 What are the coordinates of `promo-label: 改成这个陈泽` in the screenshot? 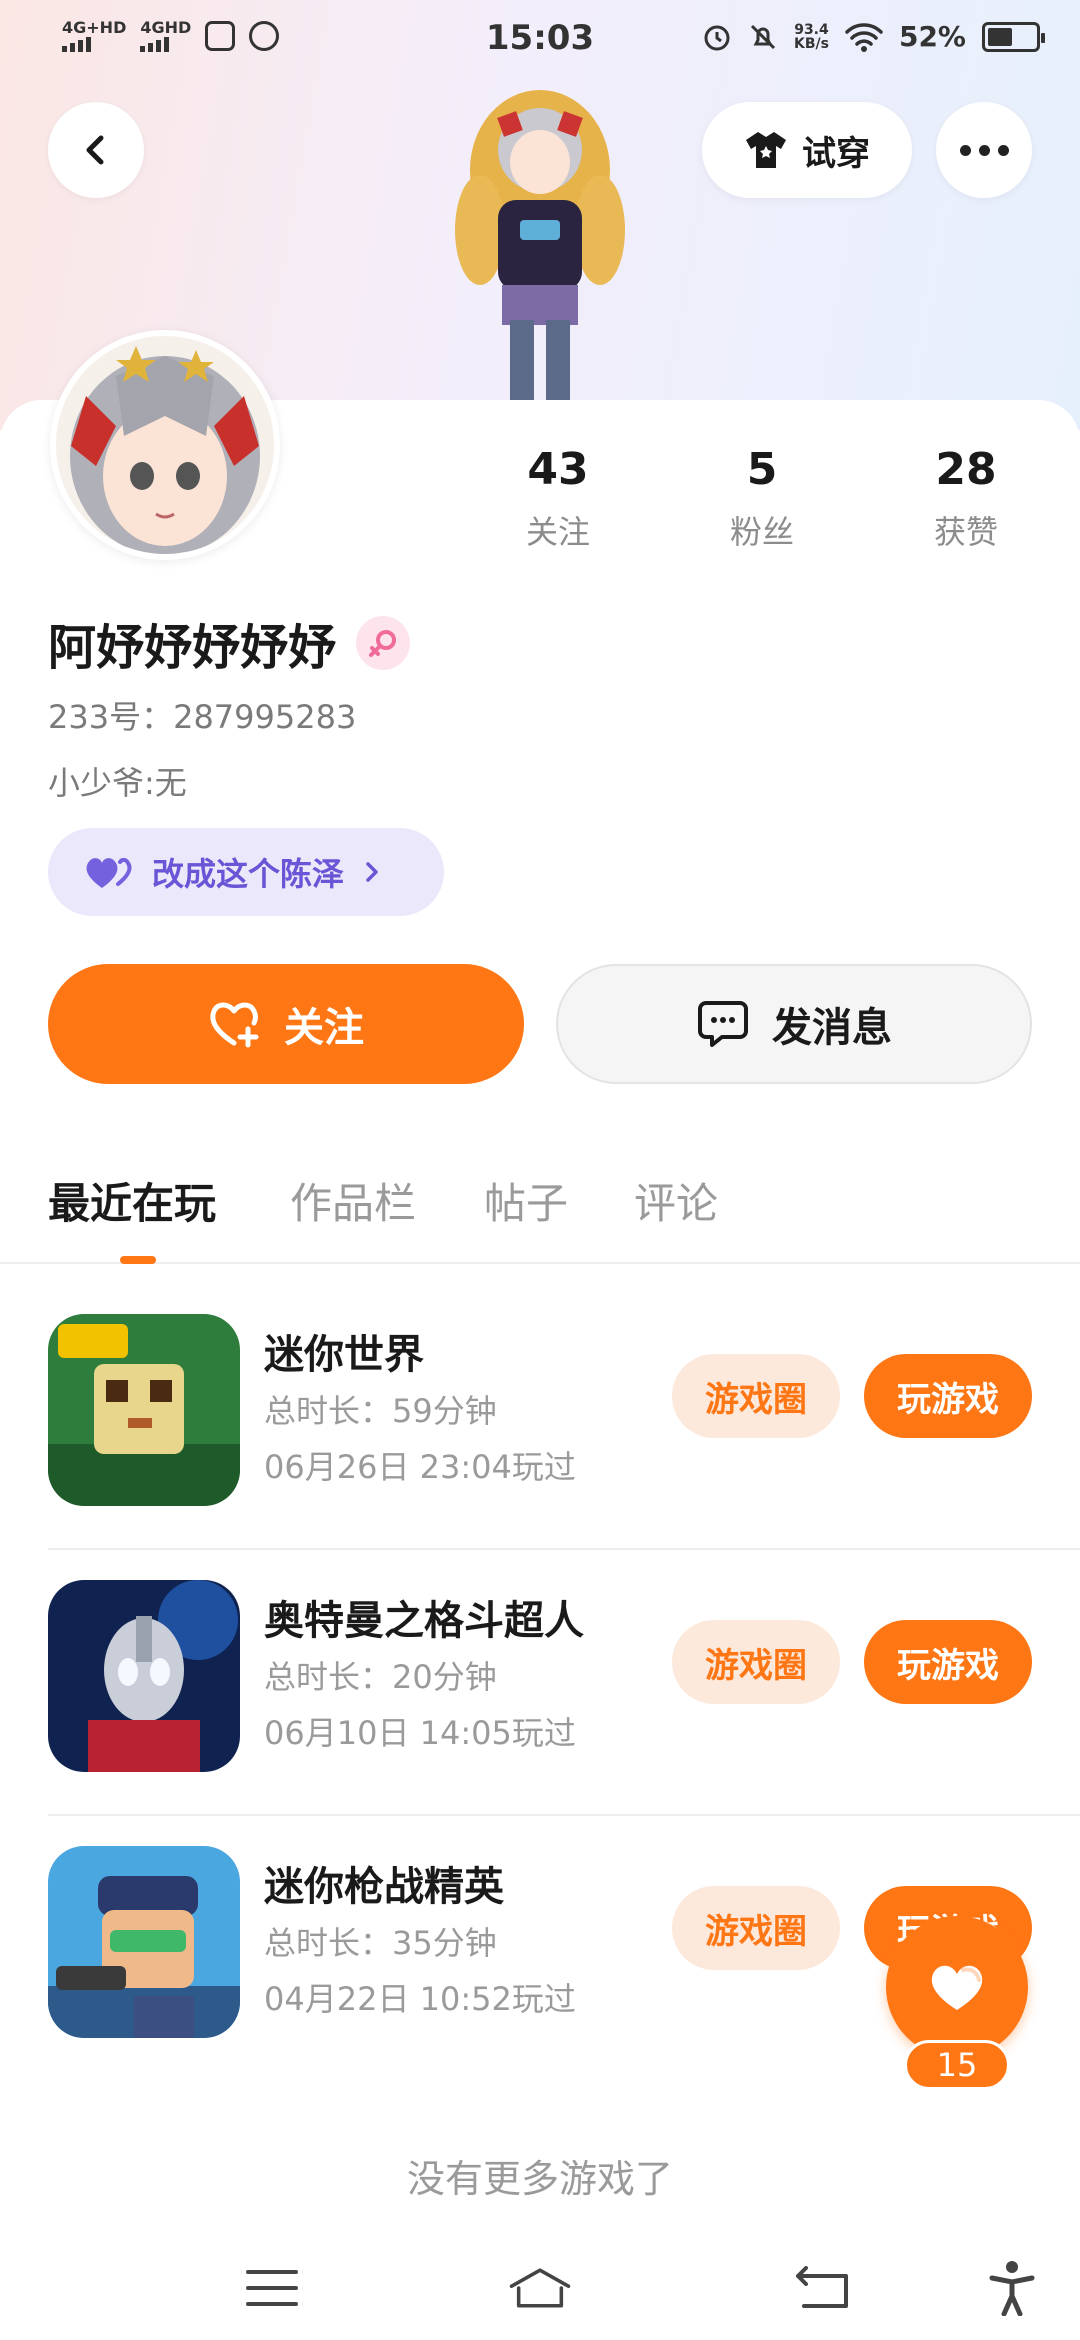 It's located at (248, 874).